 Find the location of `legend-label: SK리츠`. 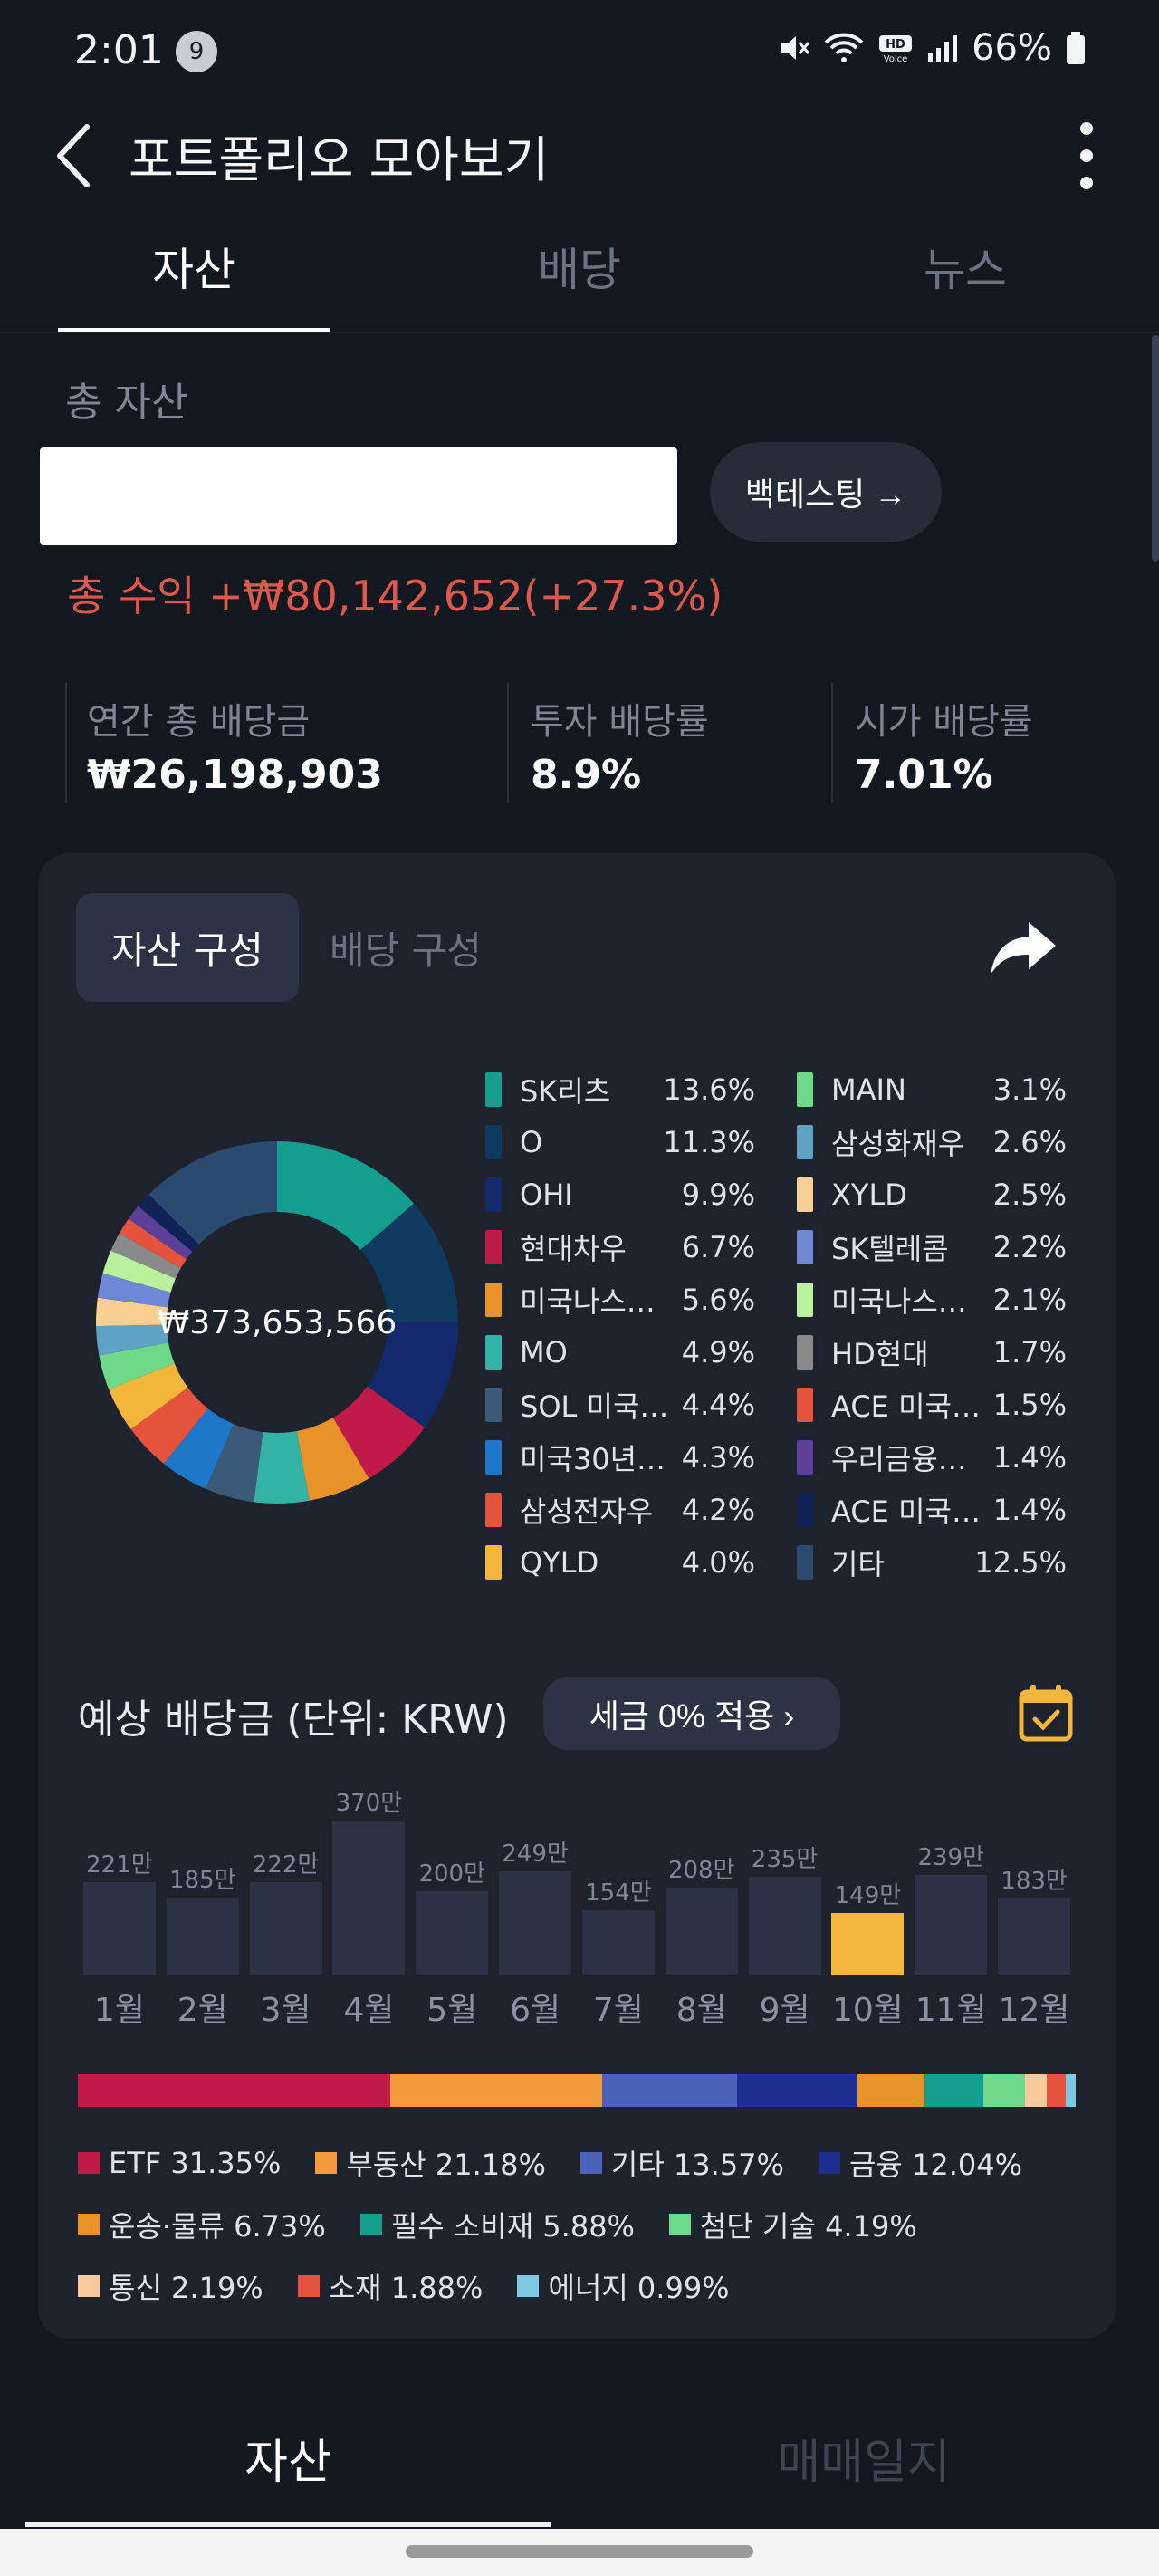

legend-label: SK리츠 is located at coordinates (565, 1091).